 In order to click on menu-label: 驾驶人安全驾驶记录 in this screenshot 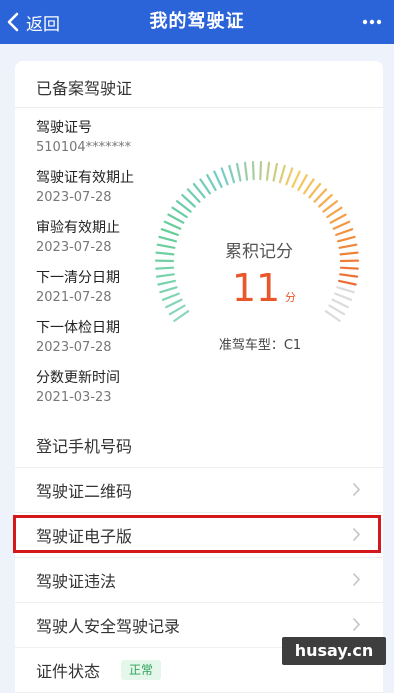, I will do `click(108, 625)`.